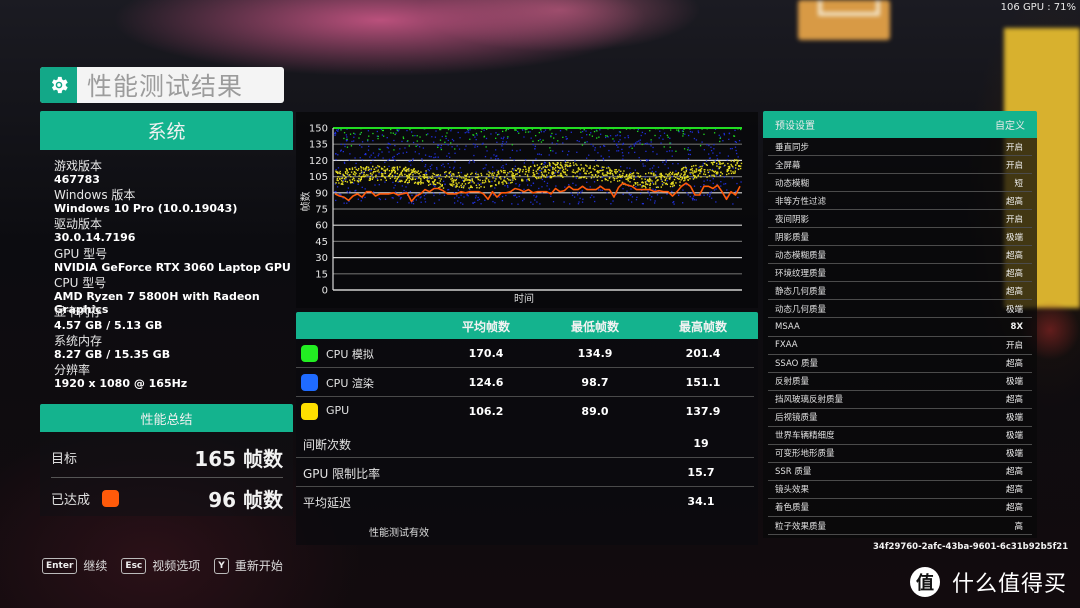 The image size is (1080, 608). Describe the element at coordinates (1014, 490) in the screenshot. I see `setting-value: 超高` at that location.